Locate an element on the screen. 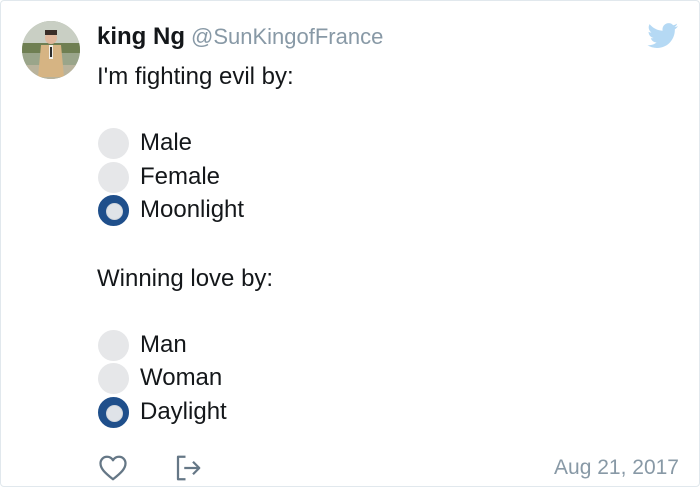 The image size is (700, 488). option-label: Male is located at coordinates (166, 142).